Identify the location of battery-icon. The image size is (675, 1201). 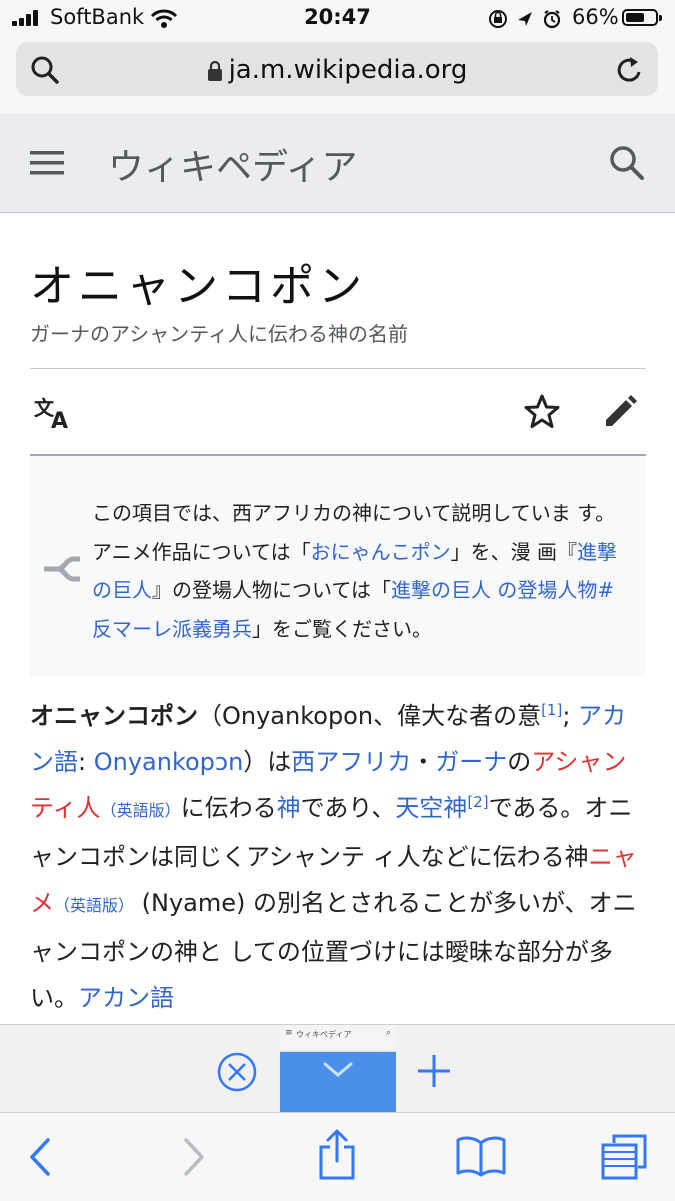
(642, 17).